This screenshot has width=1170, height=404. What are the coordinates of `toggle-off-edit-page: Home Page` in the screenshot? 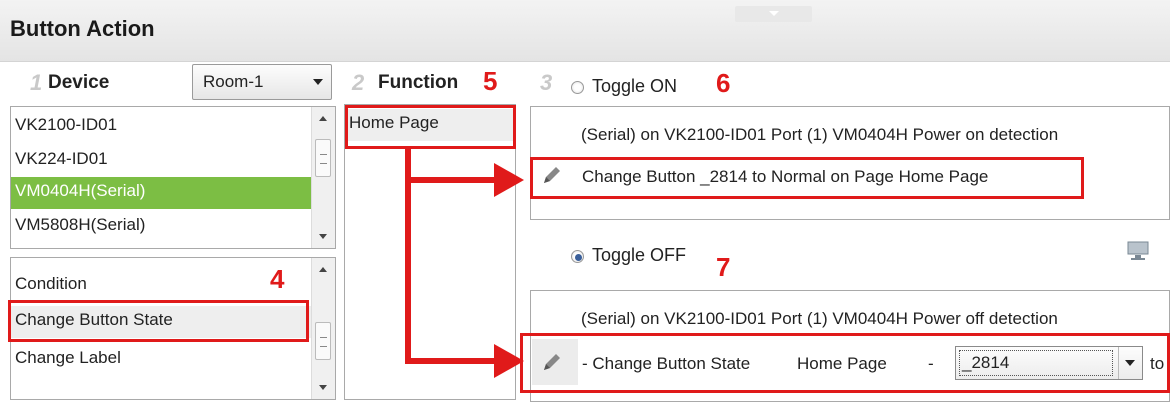 It's located at (842, 363).